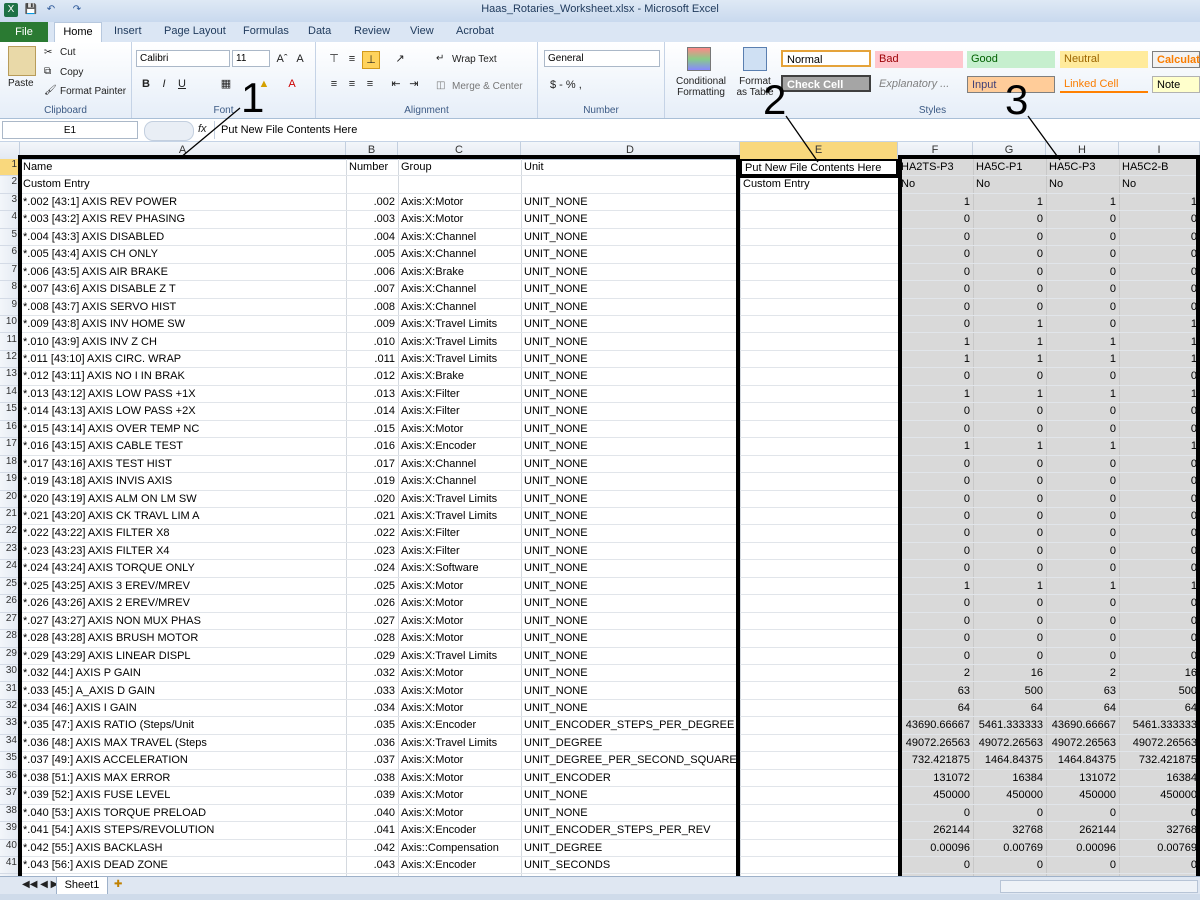 The width and height of the screenshot is (1200, 900). What do you see at coordinates (183, 865) in the screenshot?
I see `param-name: *.043 [56:] AXIS DEAD ZONE` at bounding box center [183, 865].